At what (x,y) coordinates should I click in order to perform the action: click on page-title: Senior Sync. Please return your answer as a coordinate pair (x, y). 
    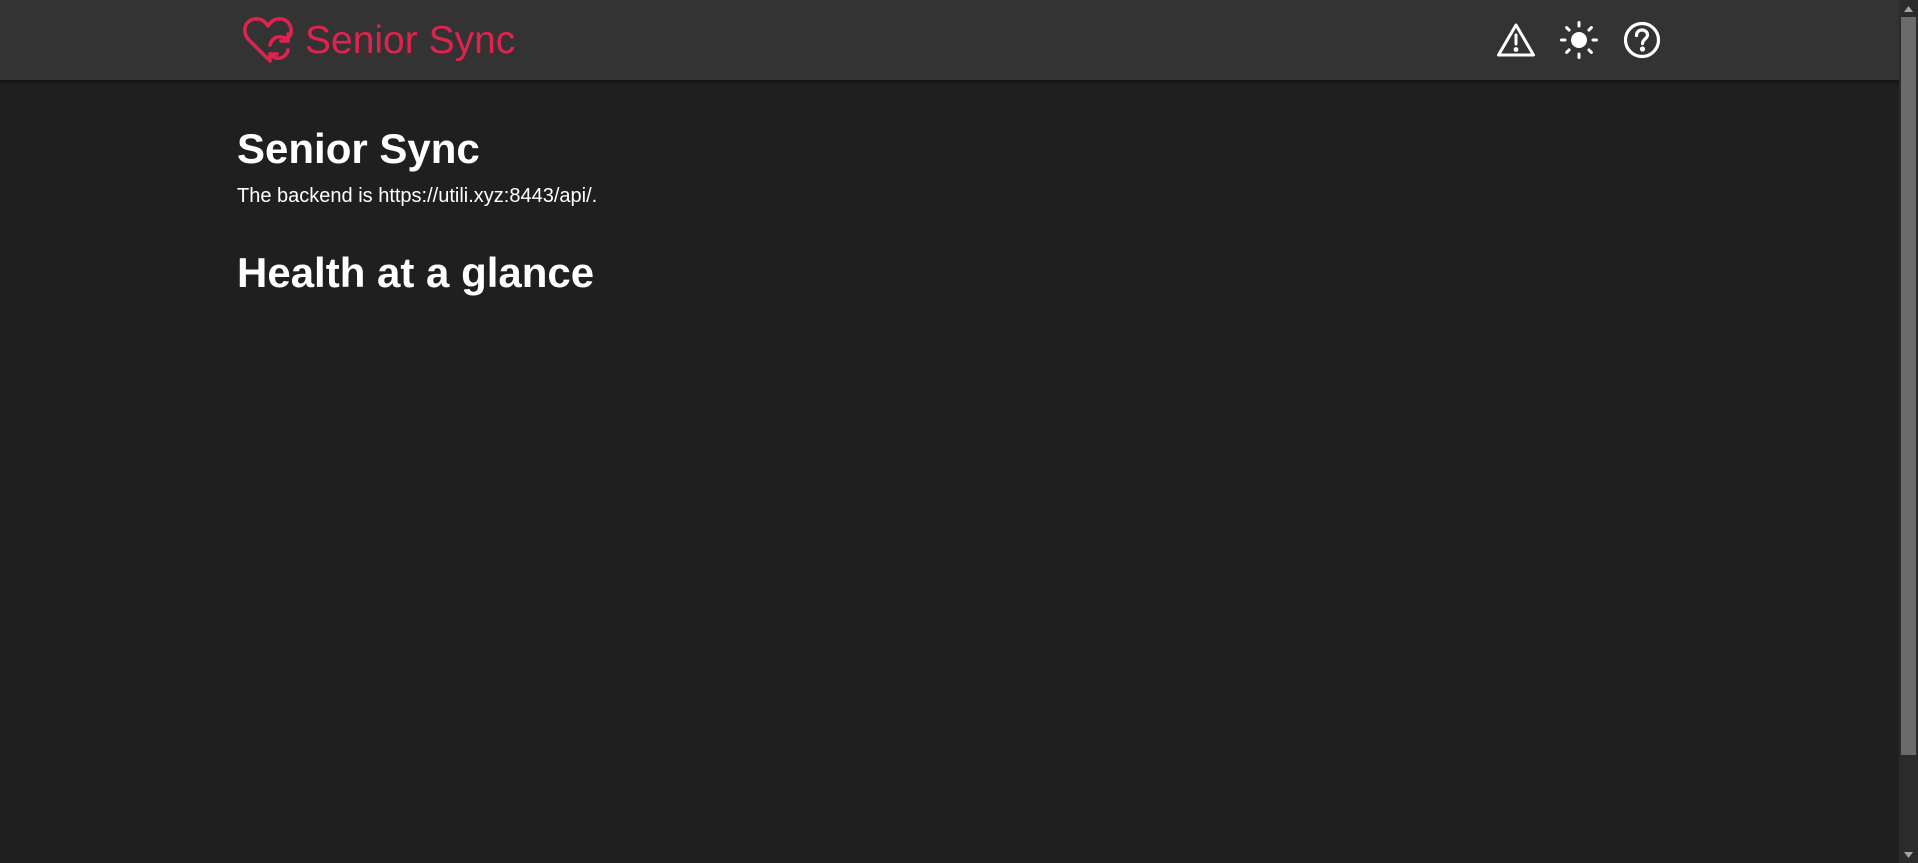
    Looking at the image, I should click on (358, 148).